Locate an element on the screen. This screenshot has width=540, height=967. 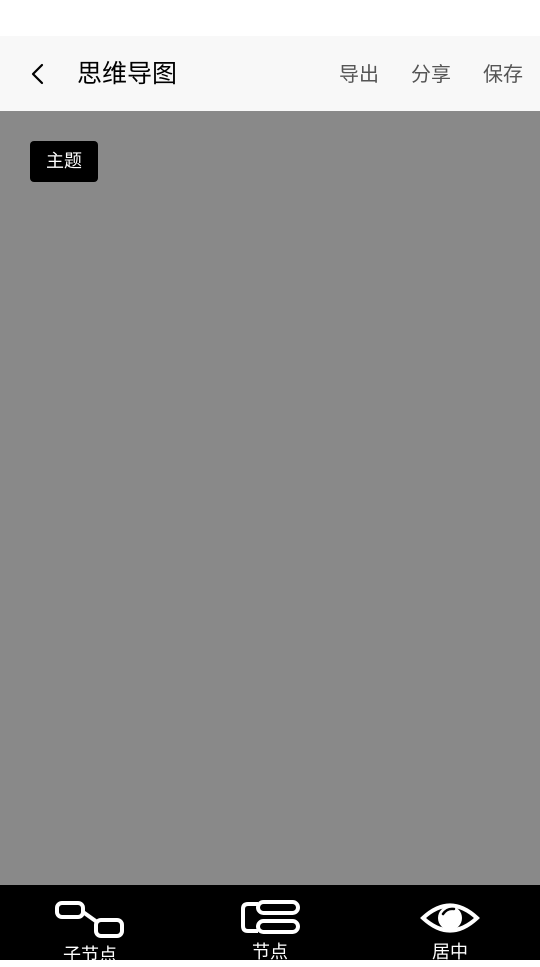
export-button: 导出 is located at coordinates (359, 74).